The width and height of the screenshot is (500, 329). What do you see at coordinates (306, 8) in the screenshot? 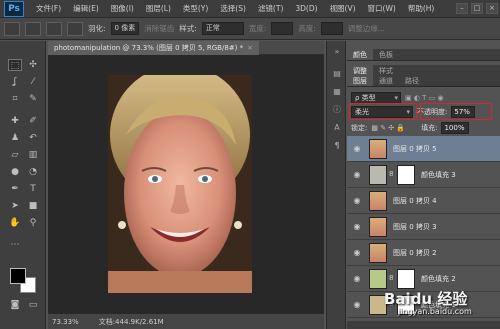
I see `menu-3d: 3D(D)` at bounding box center [306, 8].